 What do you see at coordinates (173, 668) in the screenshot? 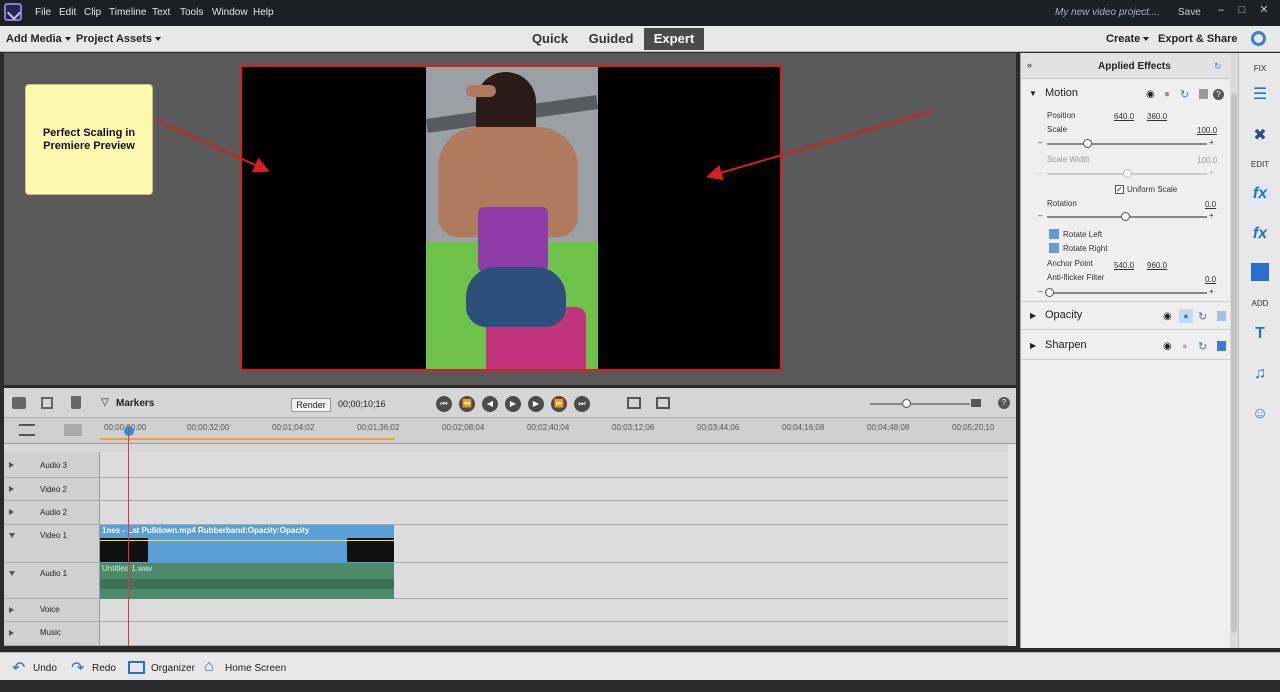
I see `organizer-button: Organizer` at bounding box center [173, 668].